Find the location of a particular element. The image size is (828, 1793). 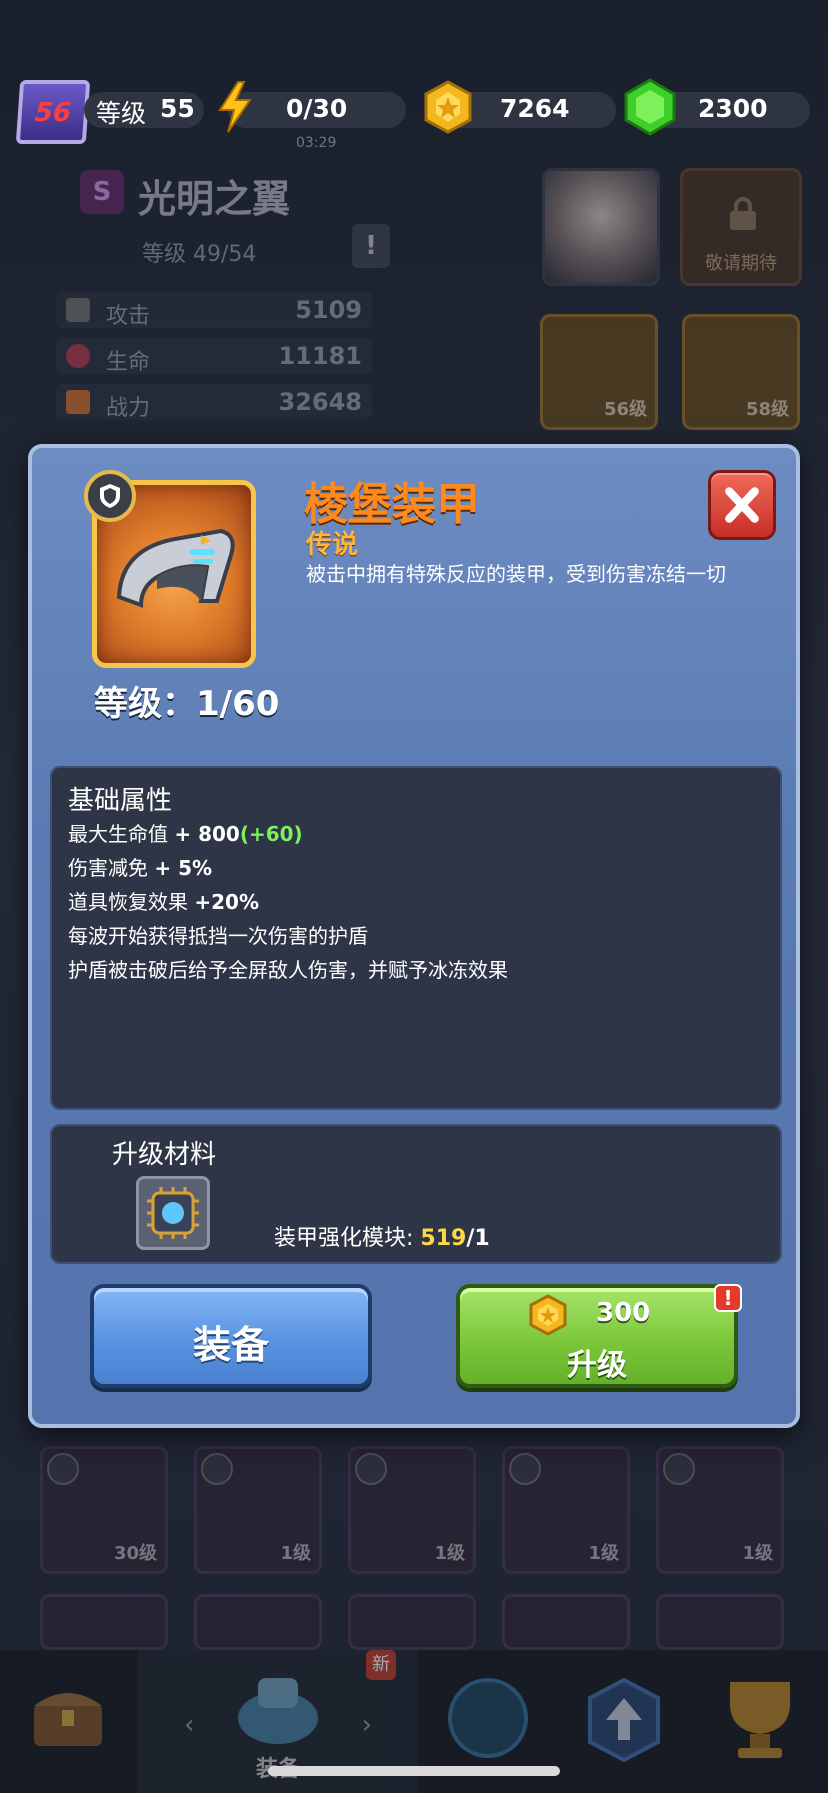

player-level-badge: 56 is located at coordinates (53, 112).